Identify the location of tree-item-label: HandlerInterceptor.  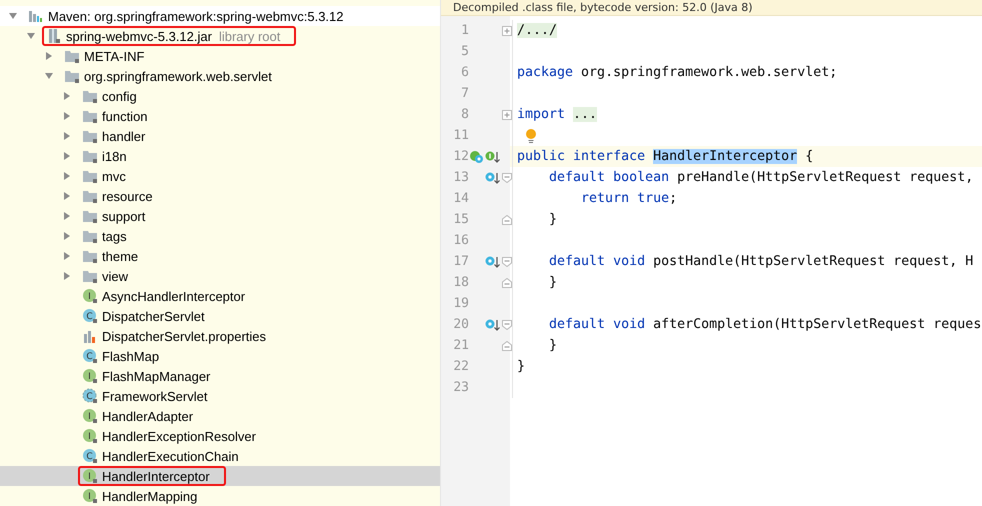
(156, 476).